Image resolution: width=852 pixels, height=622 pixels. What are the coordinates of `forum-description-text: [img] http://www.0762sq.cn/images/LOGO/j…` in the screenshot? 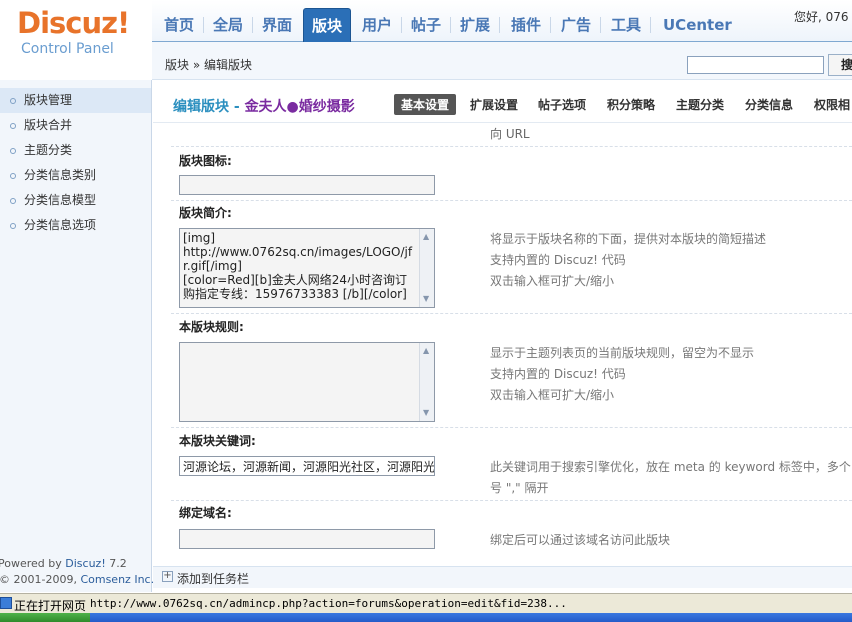 It's located at (298, 266).